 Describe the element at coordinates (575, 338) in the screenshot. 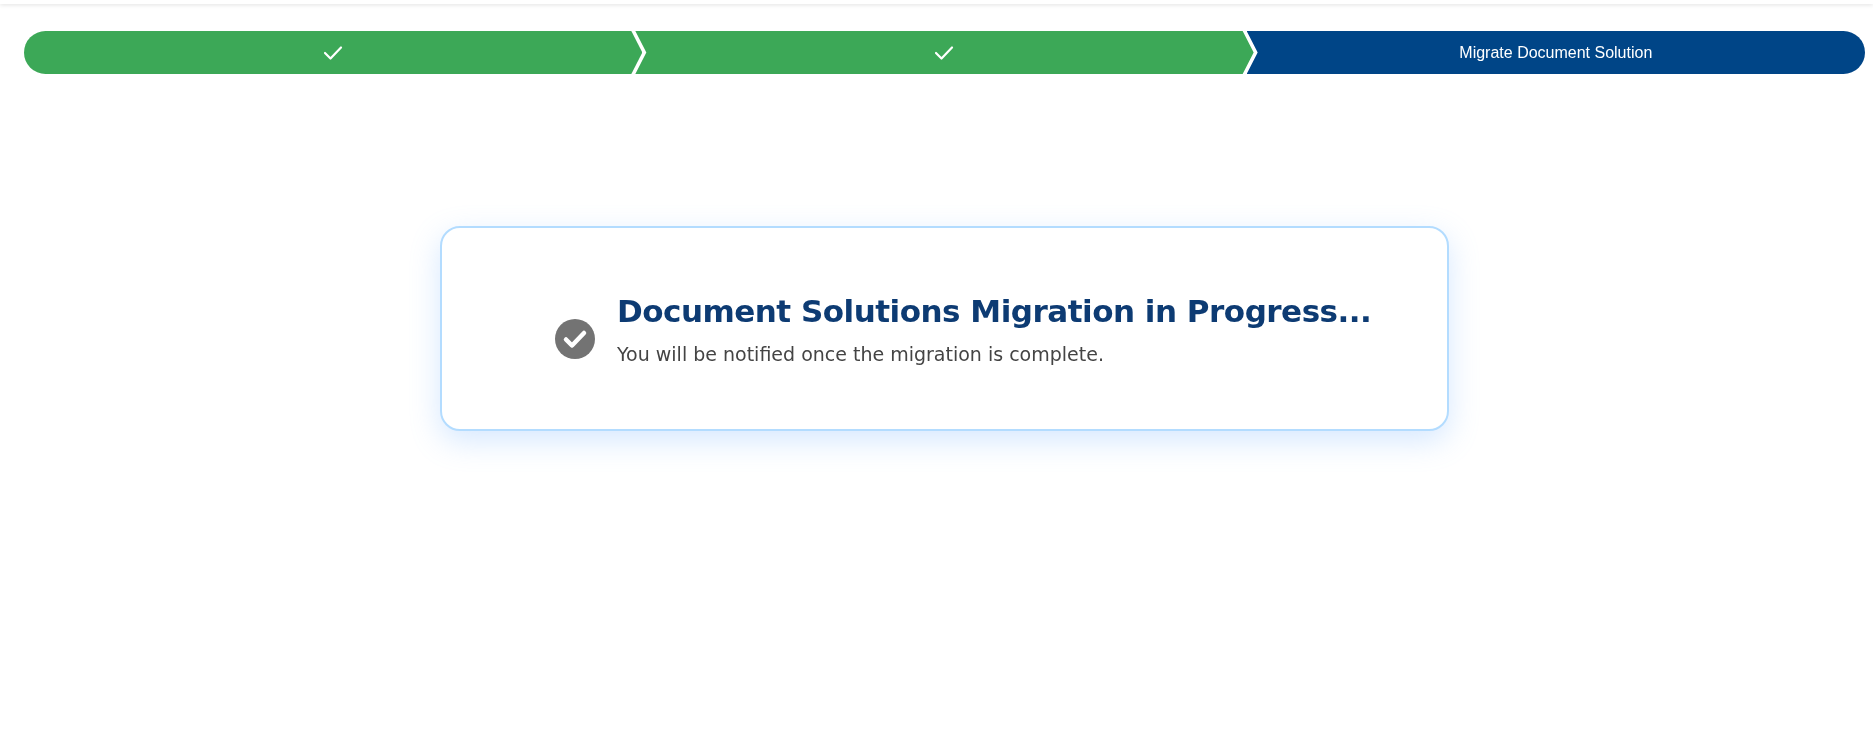

I see `check-circle-icon` at that location.